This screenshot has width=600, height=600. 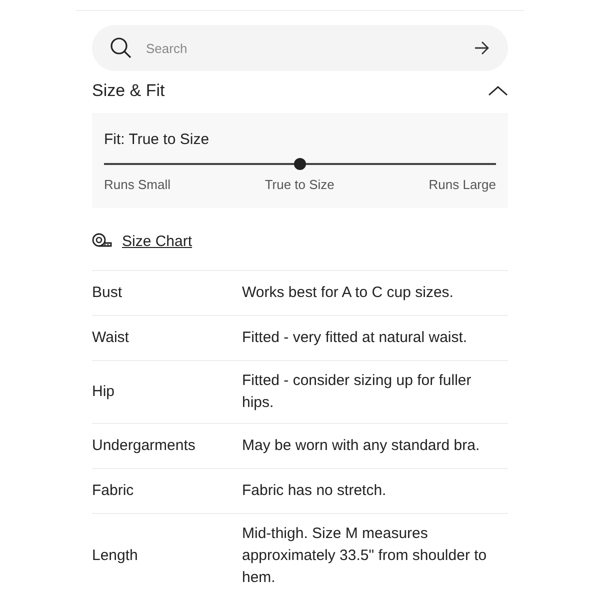 I want to click on detail-label: Undergarments, so click(x=144, y=446).